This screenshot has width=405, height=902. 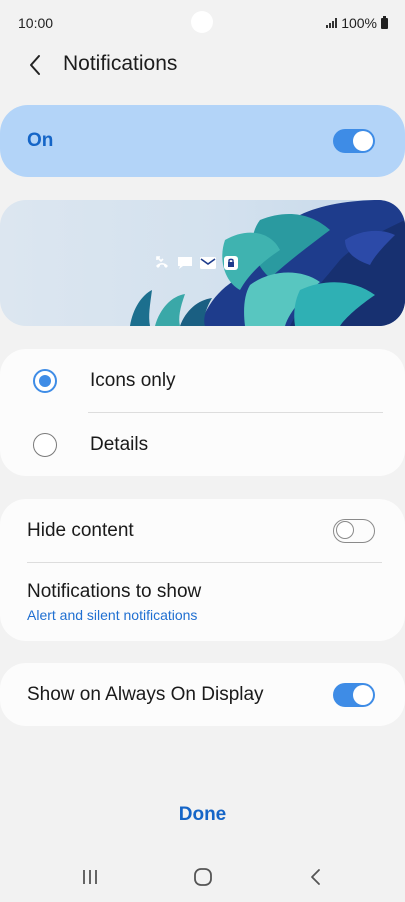 What do you see at coordinates (80, 530) in the screenshot?
I see `hide-content-label: Hide content` at bounding box center [80, 530].